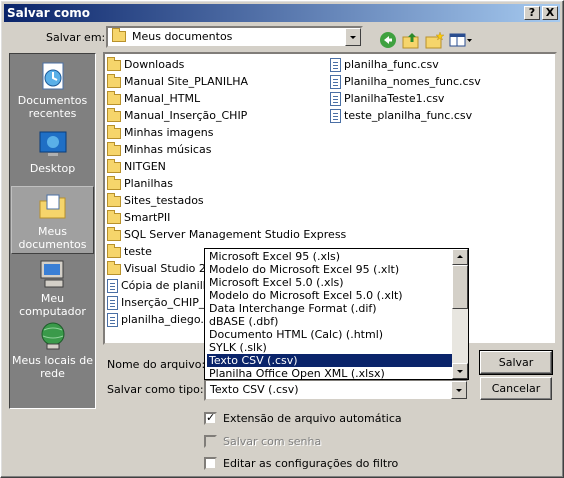 The width and height of the screenshot is (564, 478). Describe the element at coordinates (550, 13) in the screenshot. I see `close-button: X` at that location.